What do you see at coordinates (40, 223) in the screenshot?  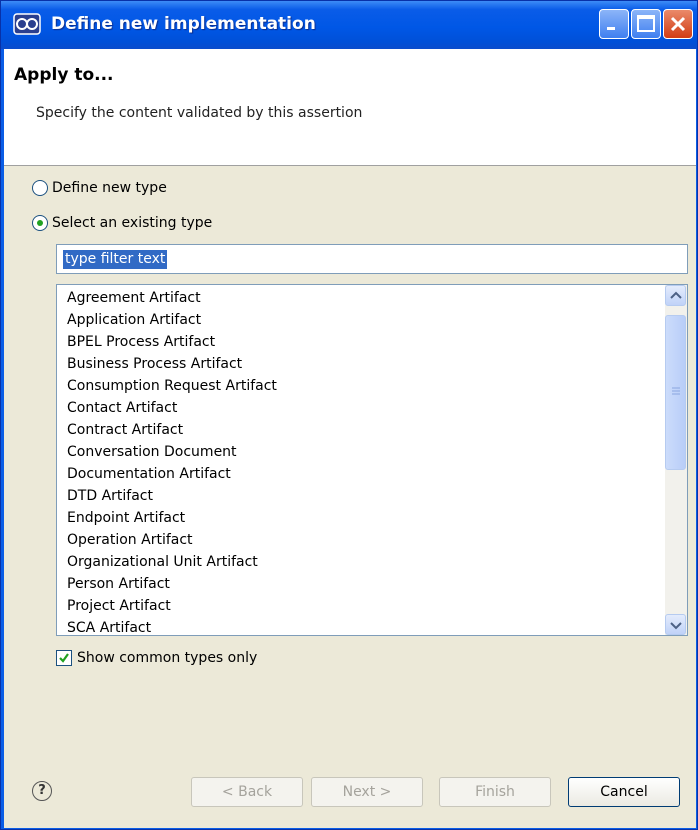 I see `radio-button-selected` at bounding box center [40, 223].